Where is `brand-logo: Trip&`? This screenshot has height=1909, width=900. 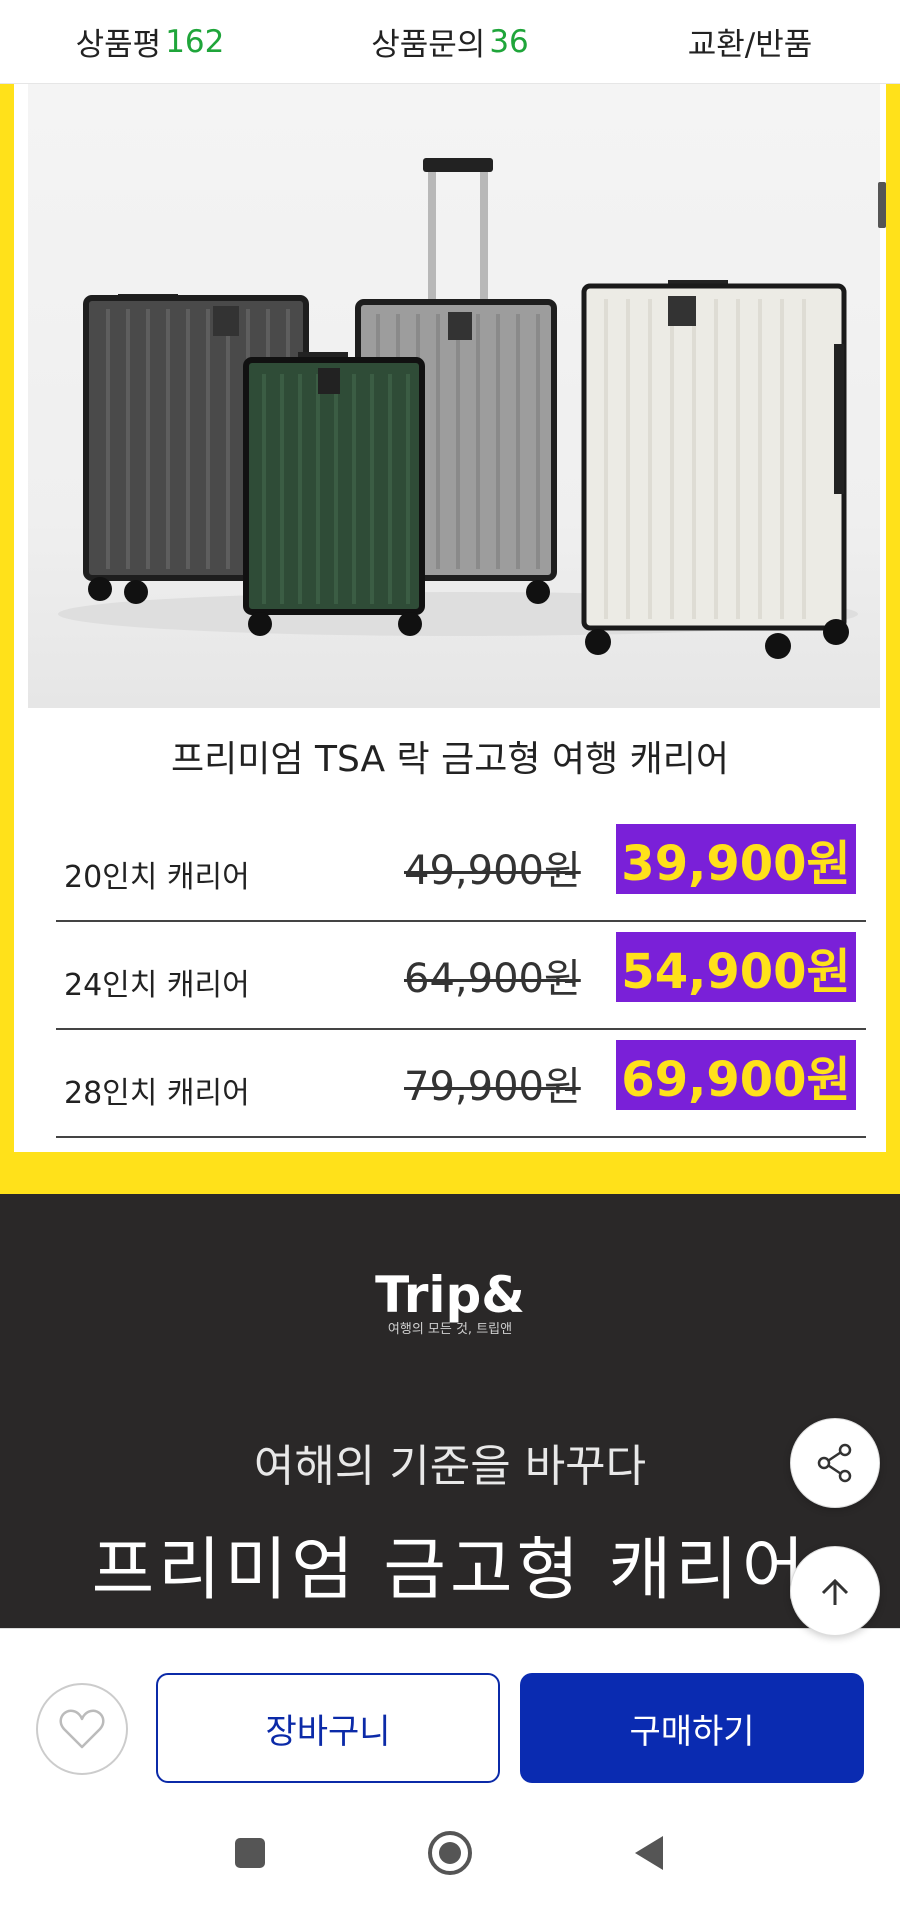
brand-logo: Trip& is located at coordinates (450, 1295).